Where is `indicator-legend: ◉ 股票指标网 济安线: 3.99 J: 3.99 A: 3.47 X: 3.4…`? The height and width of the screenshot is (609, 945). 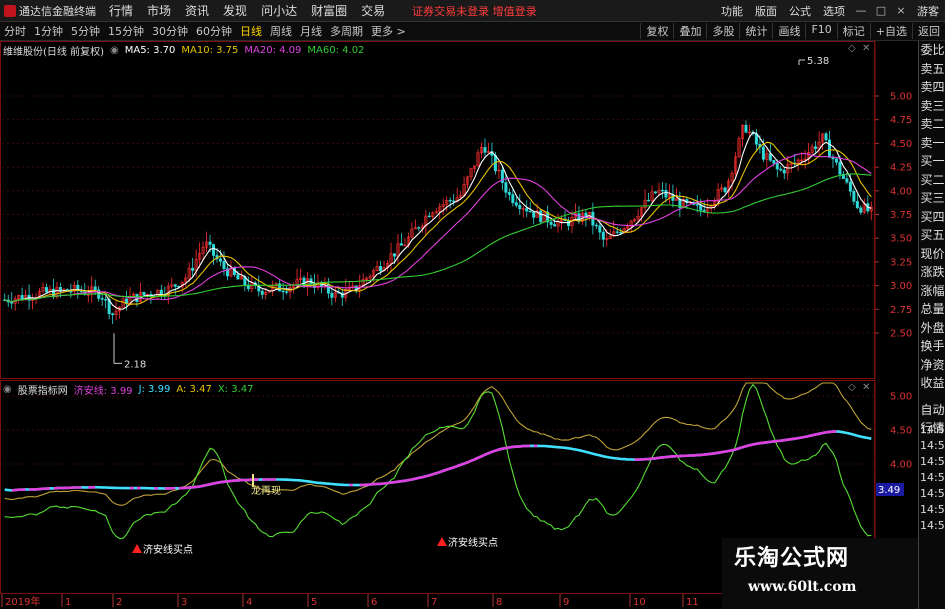 indicator-legend: ◉ 股票指标网 济安线: 3.99 J: 3.99 A: 3.47 X: 3.4… is located at coordinates (128, 389).